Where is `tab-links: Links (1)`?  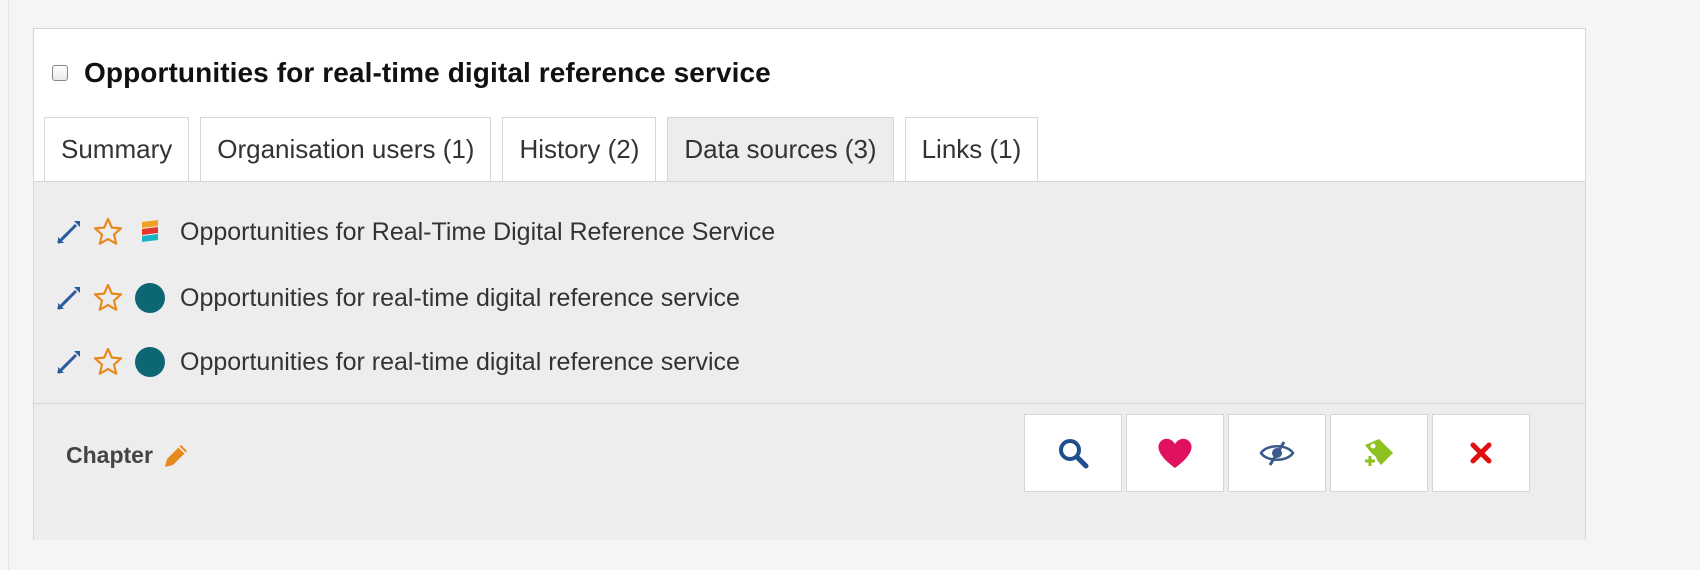 tab-links: Links (1) is located at coordinates (971, 149).